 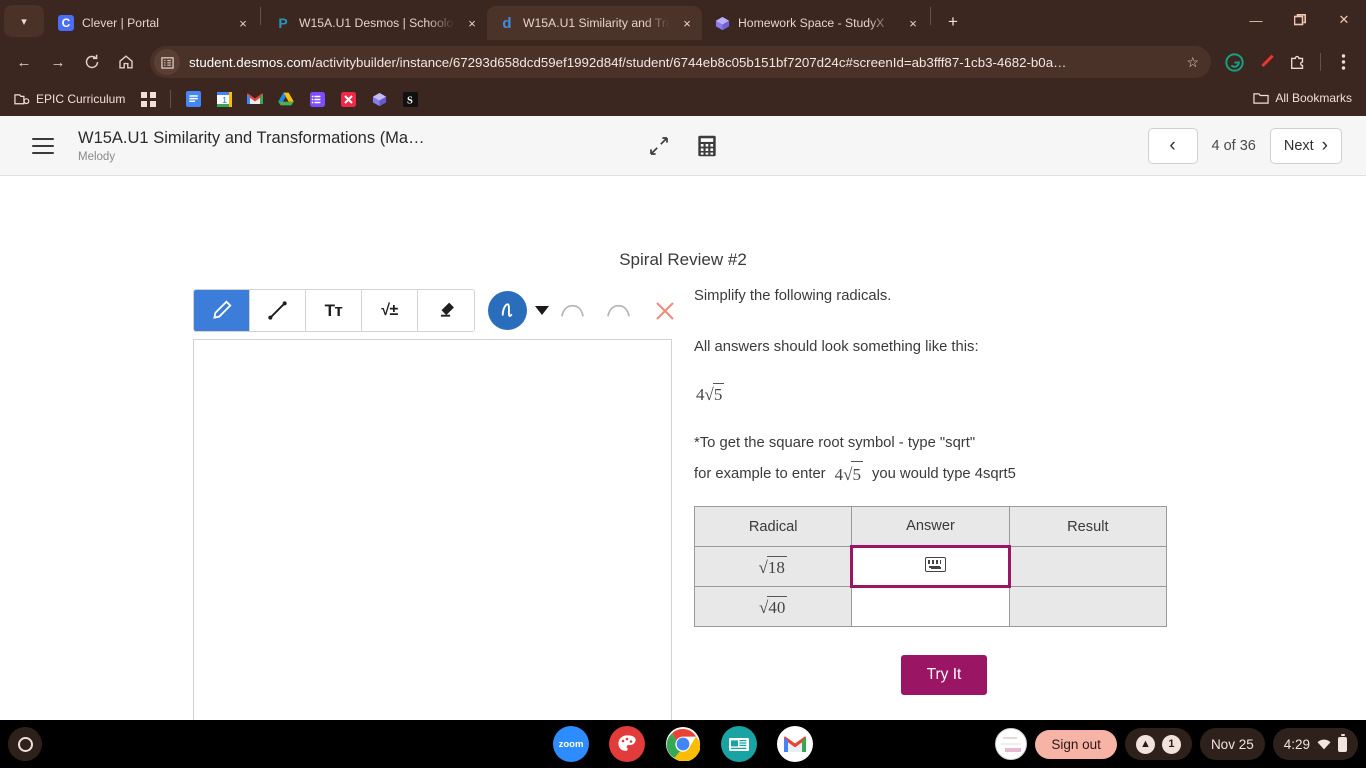 What do you see at coordinates (69, 99) in the screenshot?
I see `bookmark-epic-curriculum: EPIC Curriculum` at bounding box center [69, 99].